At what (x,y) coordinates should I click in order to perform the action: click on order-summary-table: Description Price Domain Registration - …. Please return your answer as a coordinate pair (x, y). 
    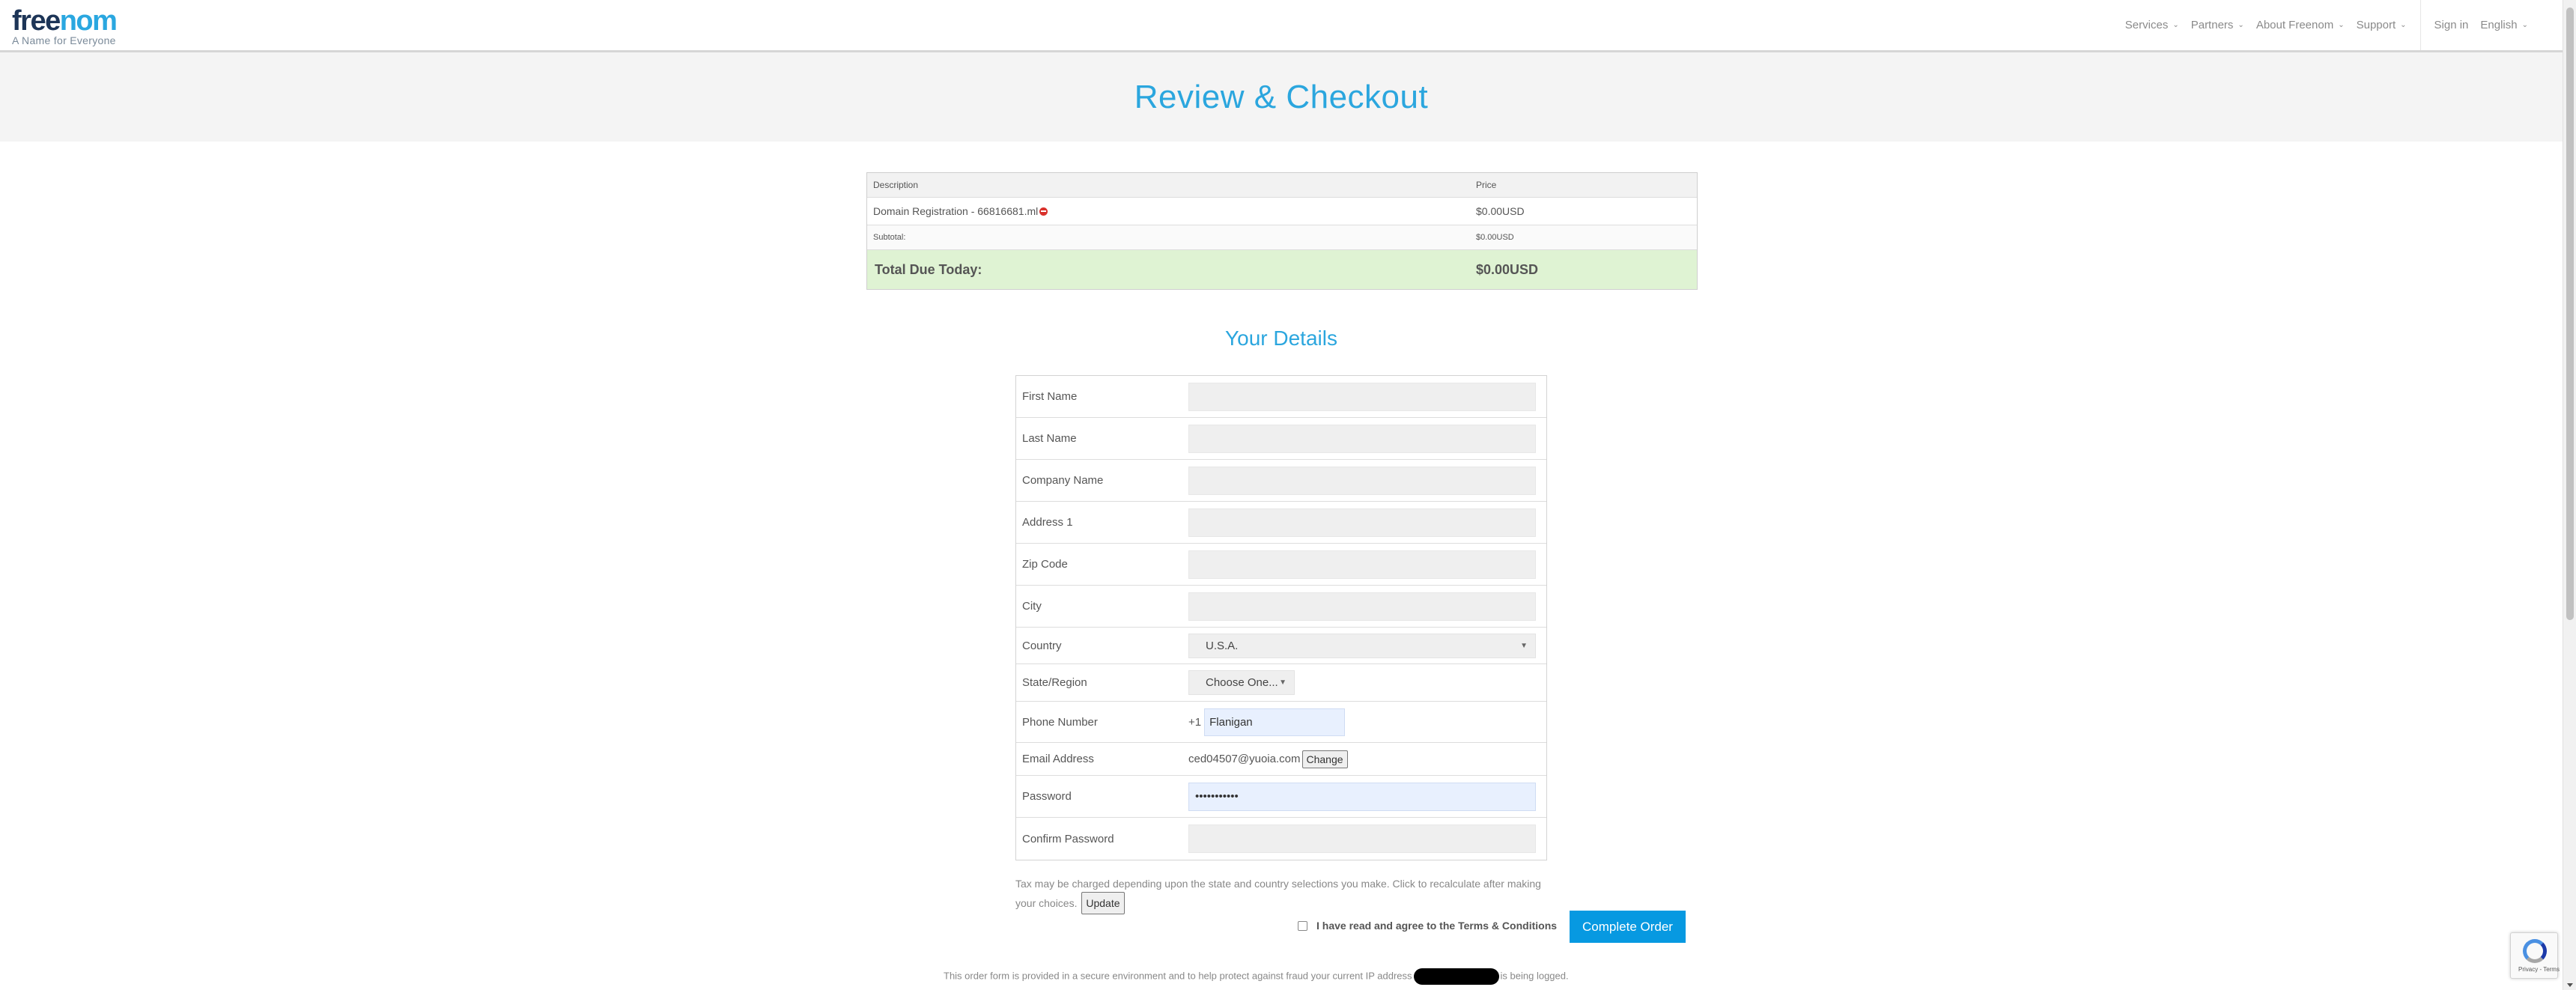
    Looking at the image, I should click on (1282, 231).